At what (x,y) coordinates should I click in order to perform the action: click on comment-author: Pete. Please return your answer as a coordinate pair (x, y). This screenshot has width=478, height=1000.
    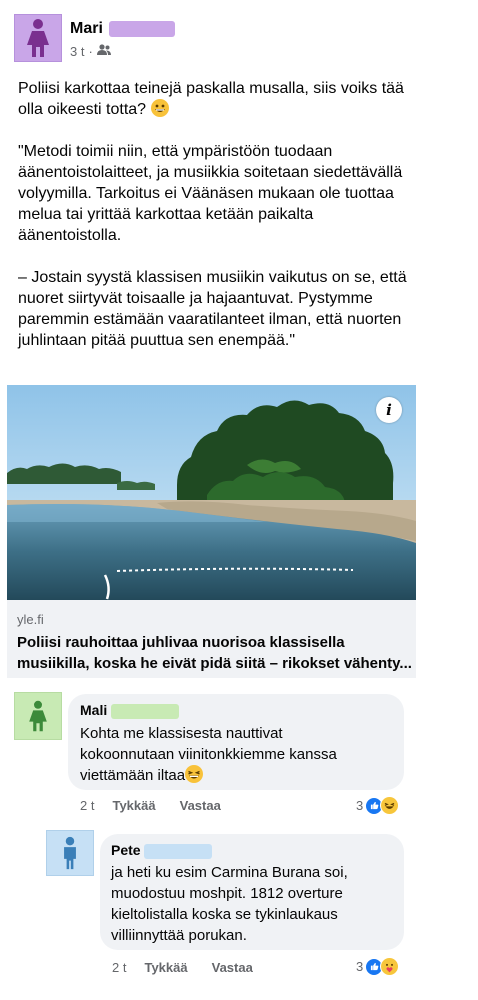
    Looking at the image, I should click on (162, 850).